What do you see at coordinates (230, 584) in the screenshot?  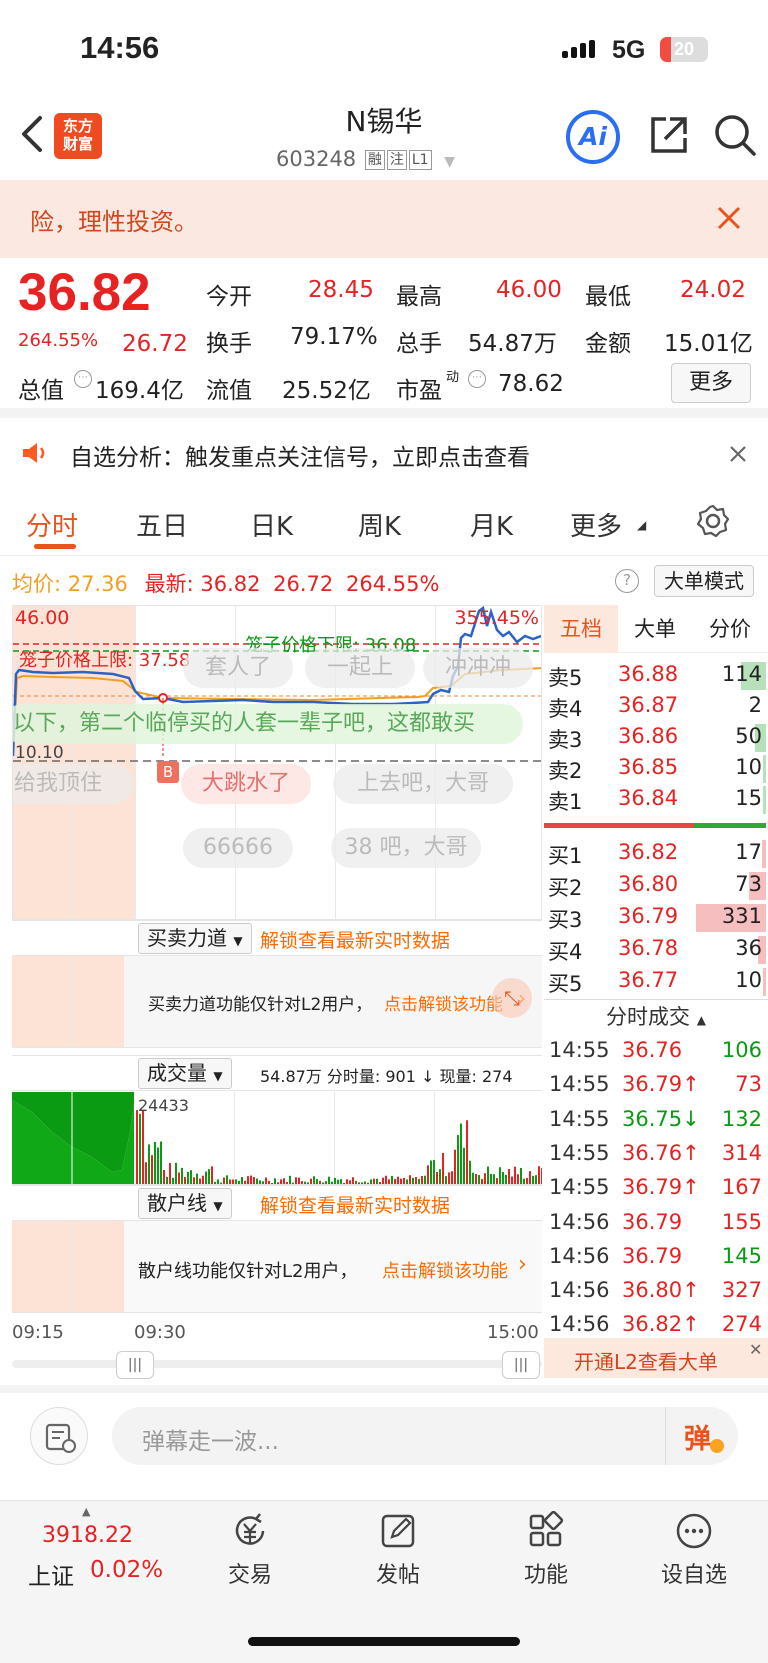 I see `last-value: 36.82` at bounding box center [230, 584].